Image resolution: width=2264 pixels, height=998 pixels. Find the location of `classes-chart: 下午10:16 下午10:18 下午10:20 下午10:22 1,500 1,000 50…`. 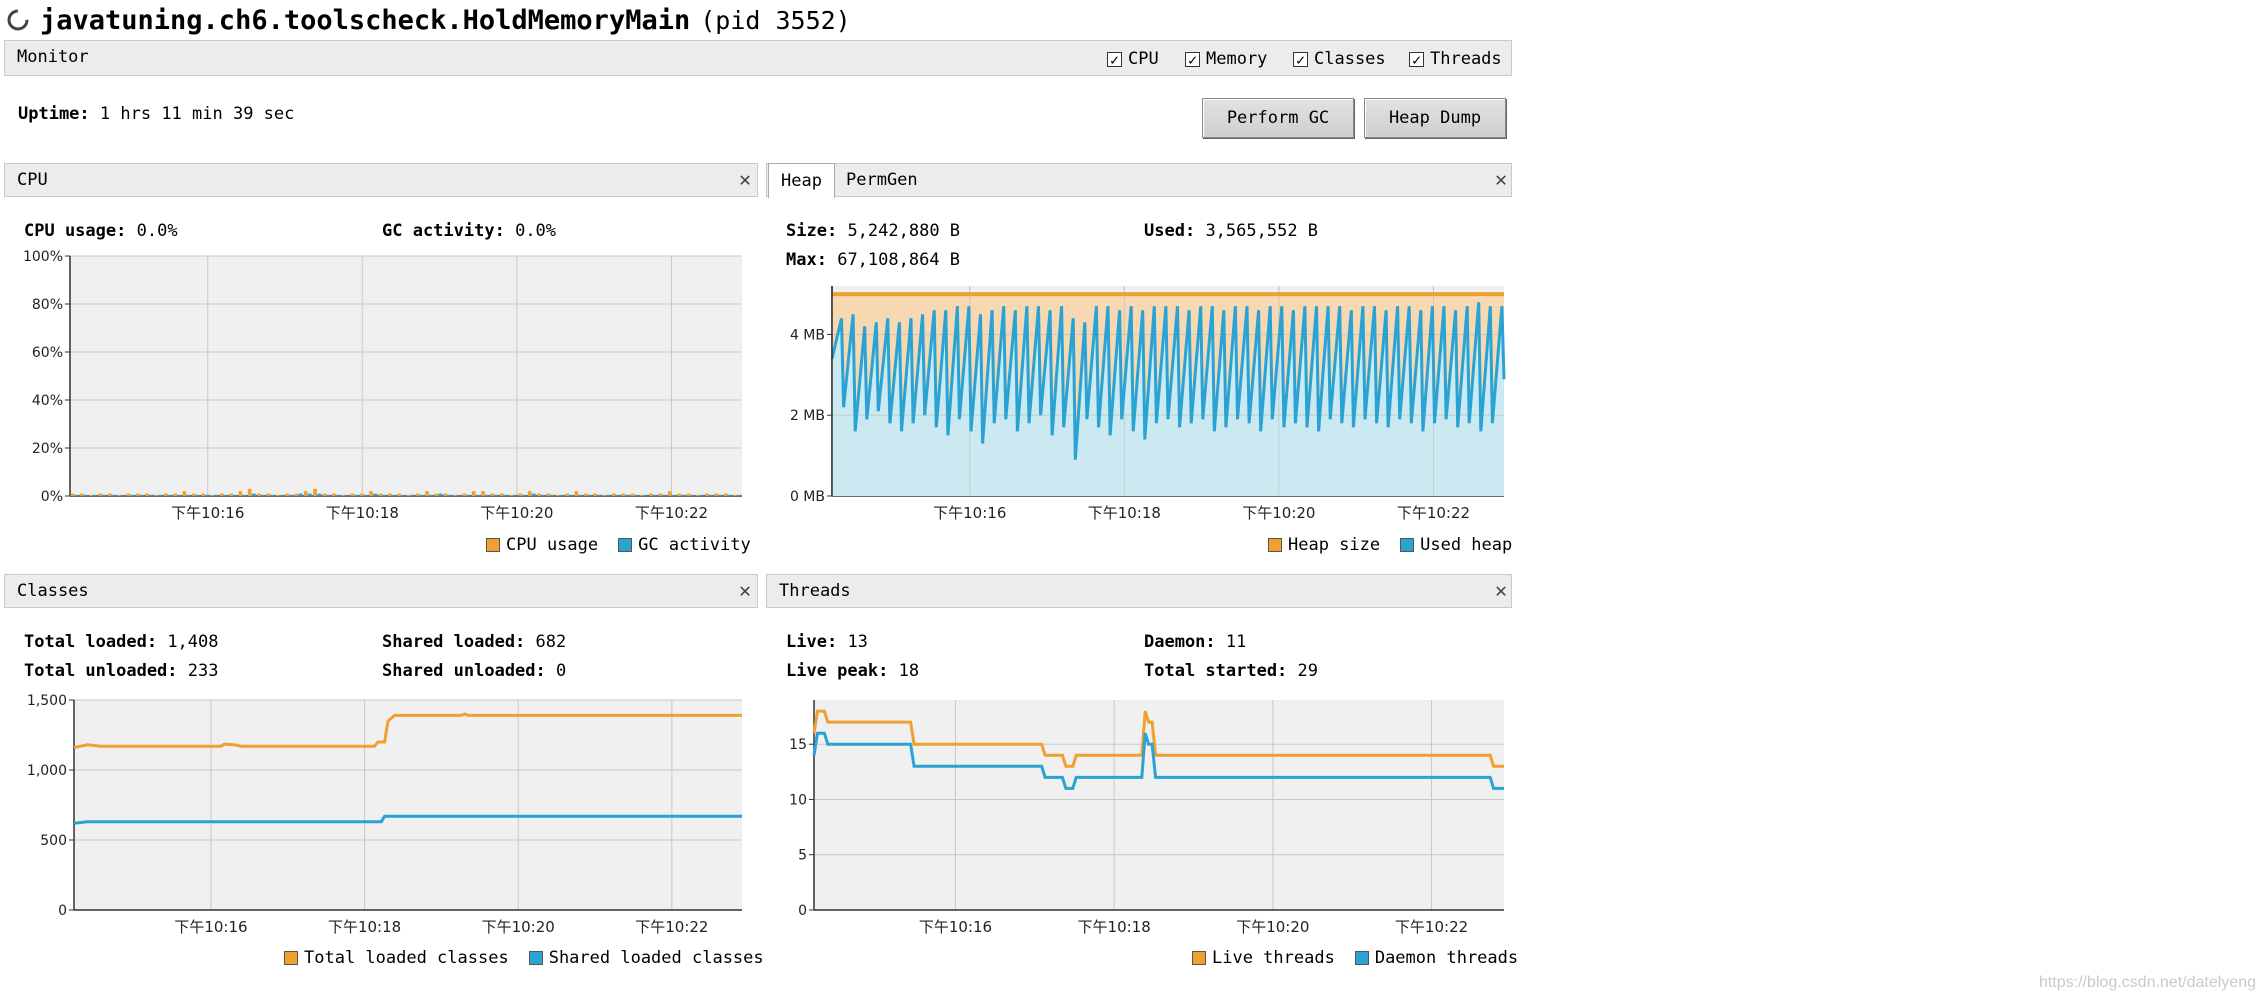

classes-chart: 下午10:16 下午10:18 下午10:20 下午10:22 1,500 1,000 50… is located at coordinates (384, 814).